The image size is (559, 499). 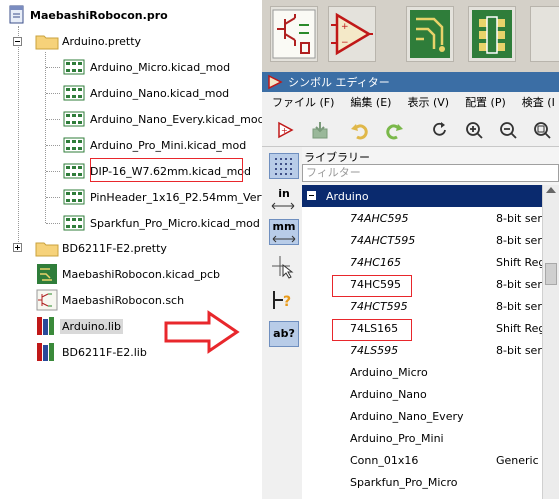 What do you see at coordinates (519, 240) in the screenshot?
I see `symbol-description: 8-bit ser` at bounding box center [519, 240].